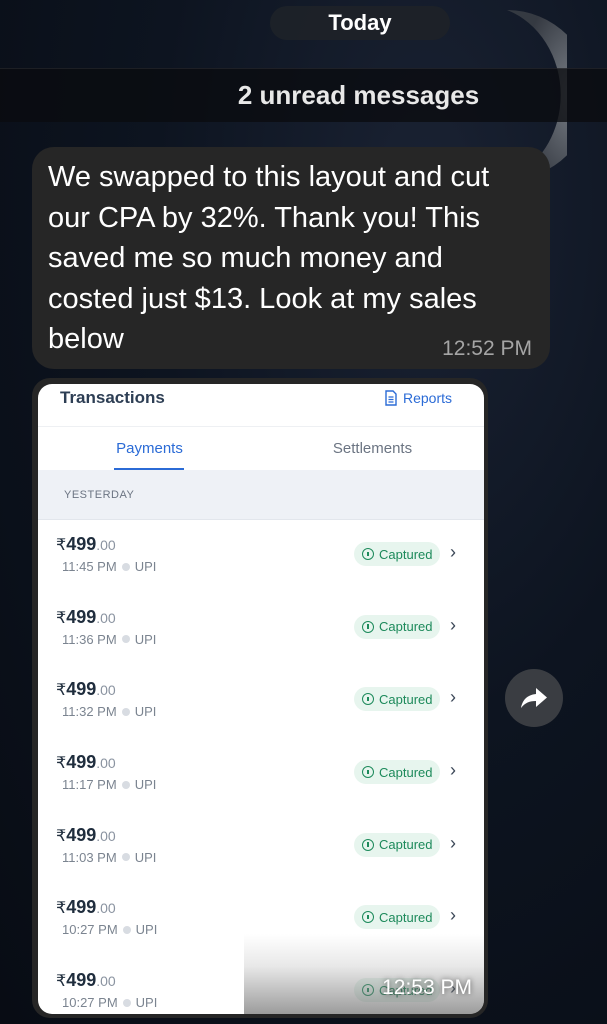 Image resolution: width=607 pixels, height=1024 pixels. I want to click on tab-settlements-label: Settlements, so click(372, 448).